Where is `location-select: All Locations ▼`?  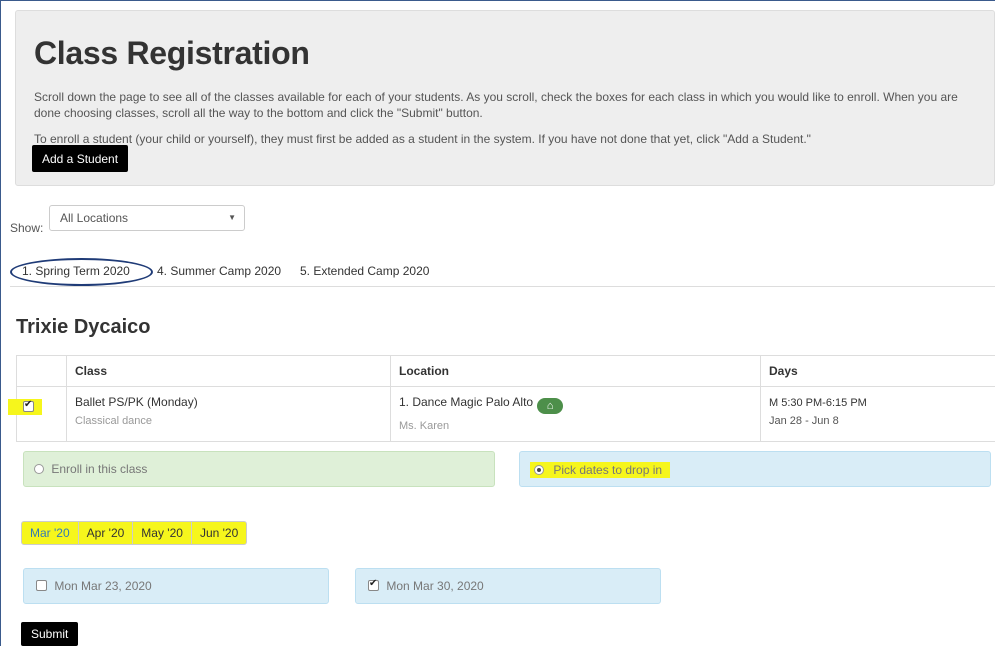
location-select: All Locations ▼ is located at coordinates (147, 218).